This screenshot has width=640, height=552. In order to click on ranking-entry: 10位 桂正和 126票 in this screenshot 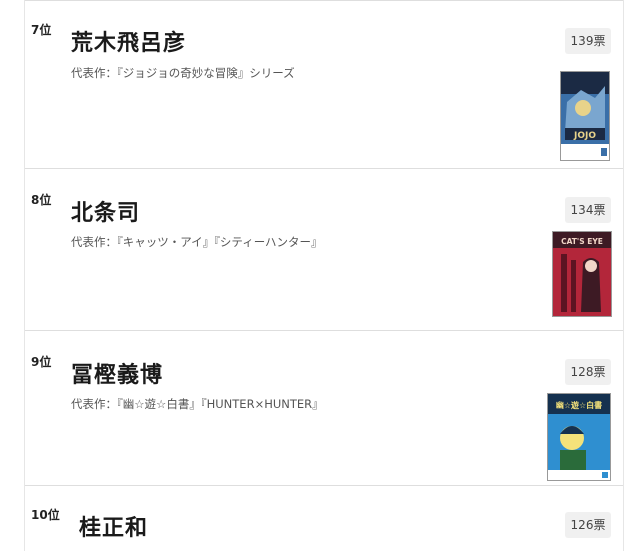, I will do `click(324, 518)`.